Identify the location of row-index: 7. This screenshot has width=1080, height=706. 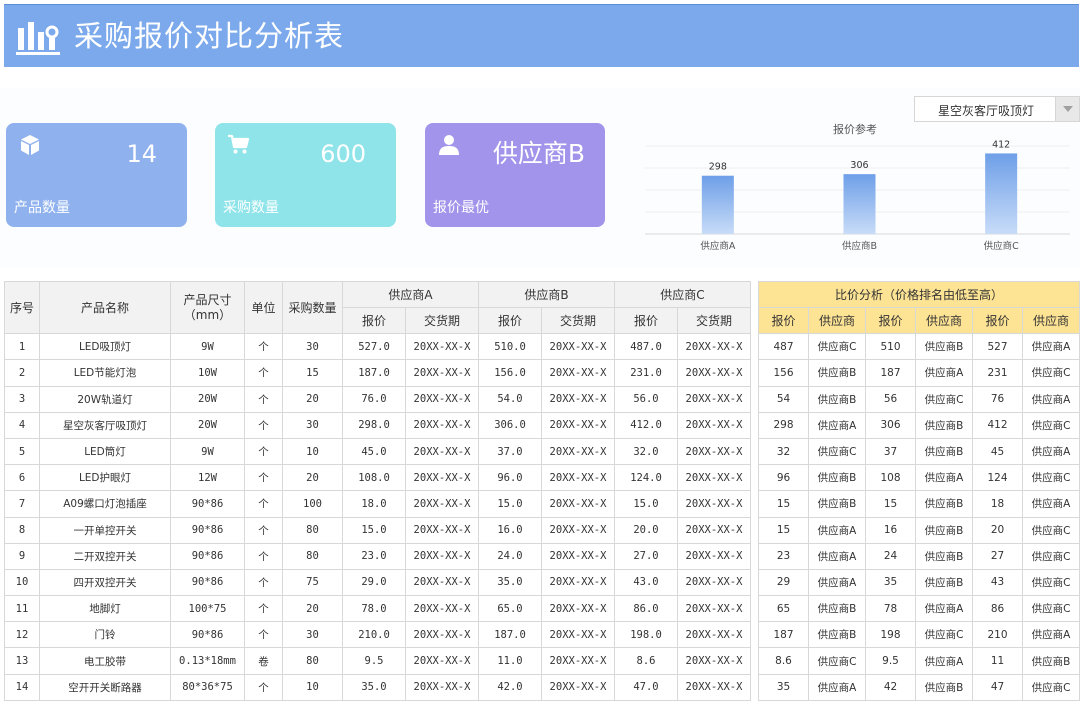
(22, 504).